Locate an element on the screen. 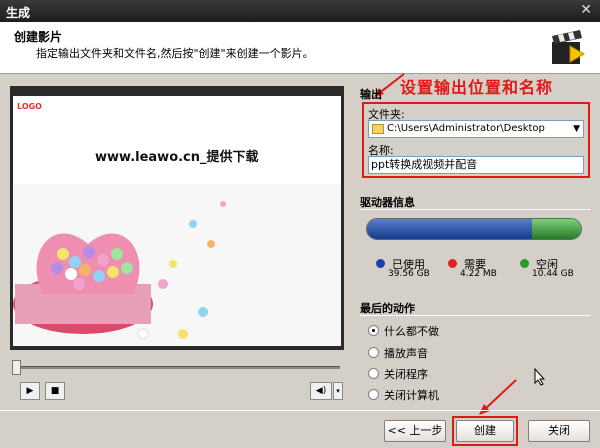  output-annotation-text: 设置输出位置和名称 is located at coordinates (477, 87).